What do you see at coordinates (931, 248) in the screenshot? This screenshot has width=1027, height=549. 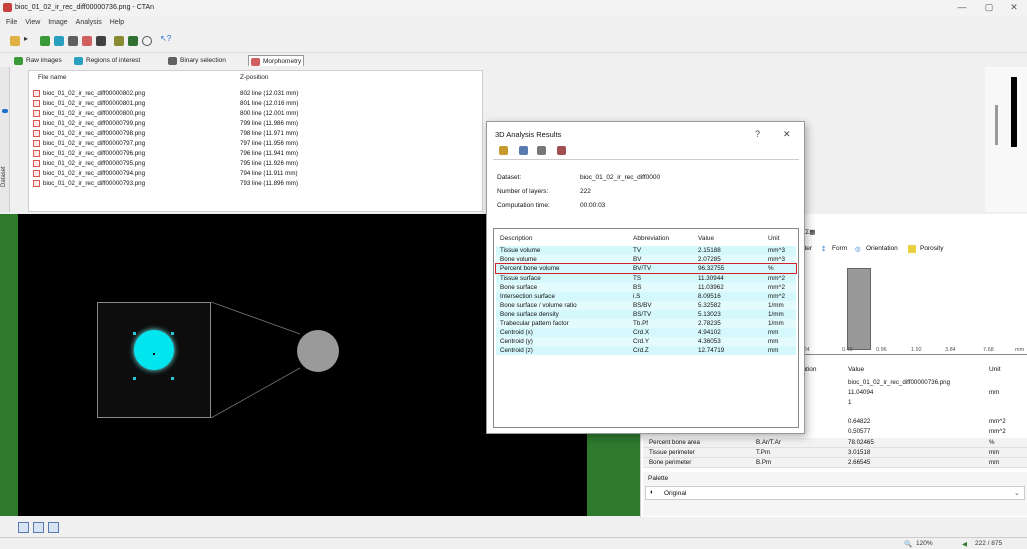 I see `tab-porosity: Porosity` at bounding box center [931, 248].